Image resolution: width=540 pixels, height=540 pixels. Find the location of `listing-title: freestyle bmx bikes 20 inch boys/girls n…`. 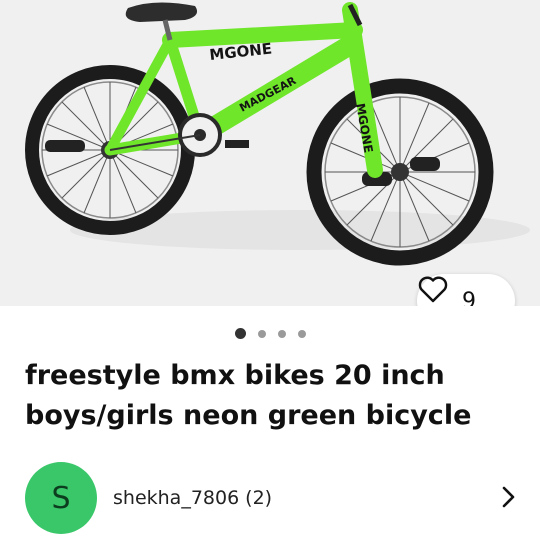

listing-title: freestyle bmx bikes 20 inch boys/girls n… is located at coordinates (275, 396).